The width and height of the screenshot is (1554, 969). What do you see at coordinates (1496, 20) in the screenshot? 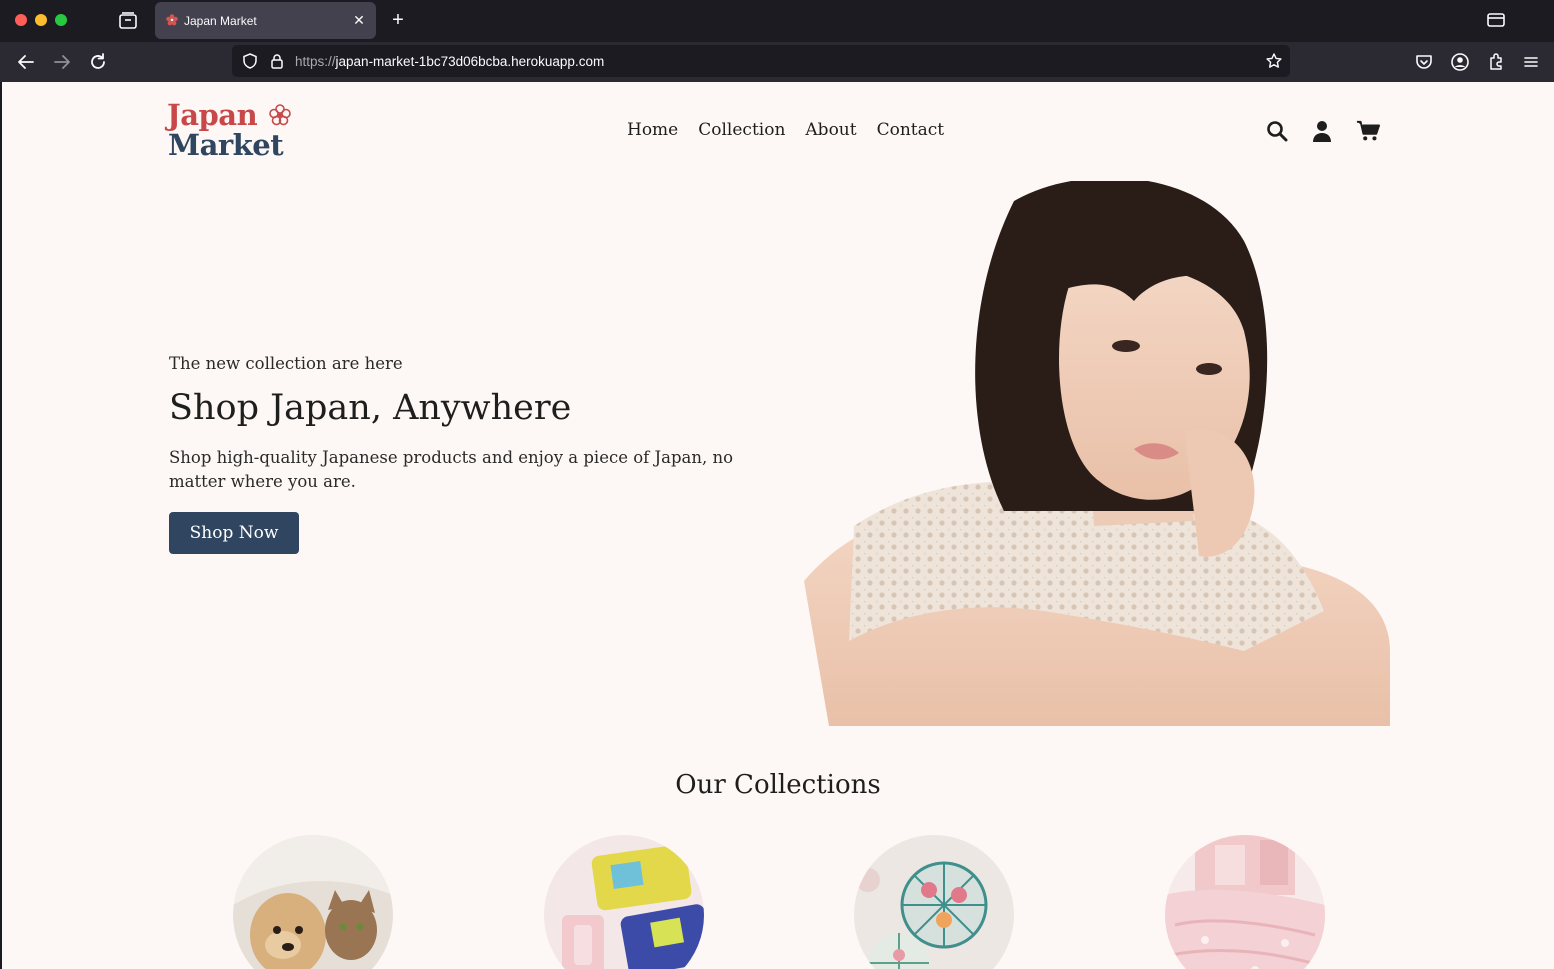
I see `window-icon` at bounding box center [1496, 20].